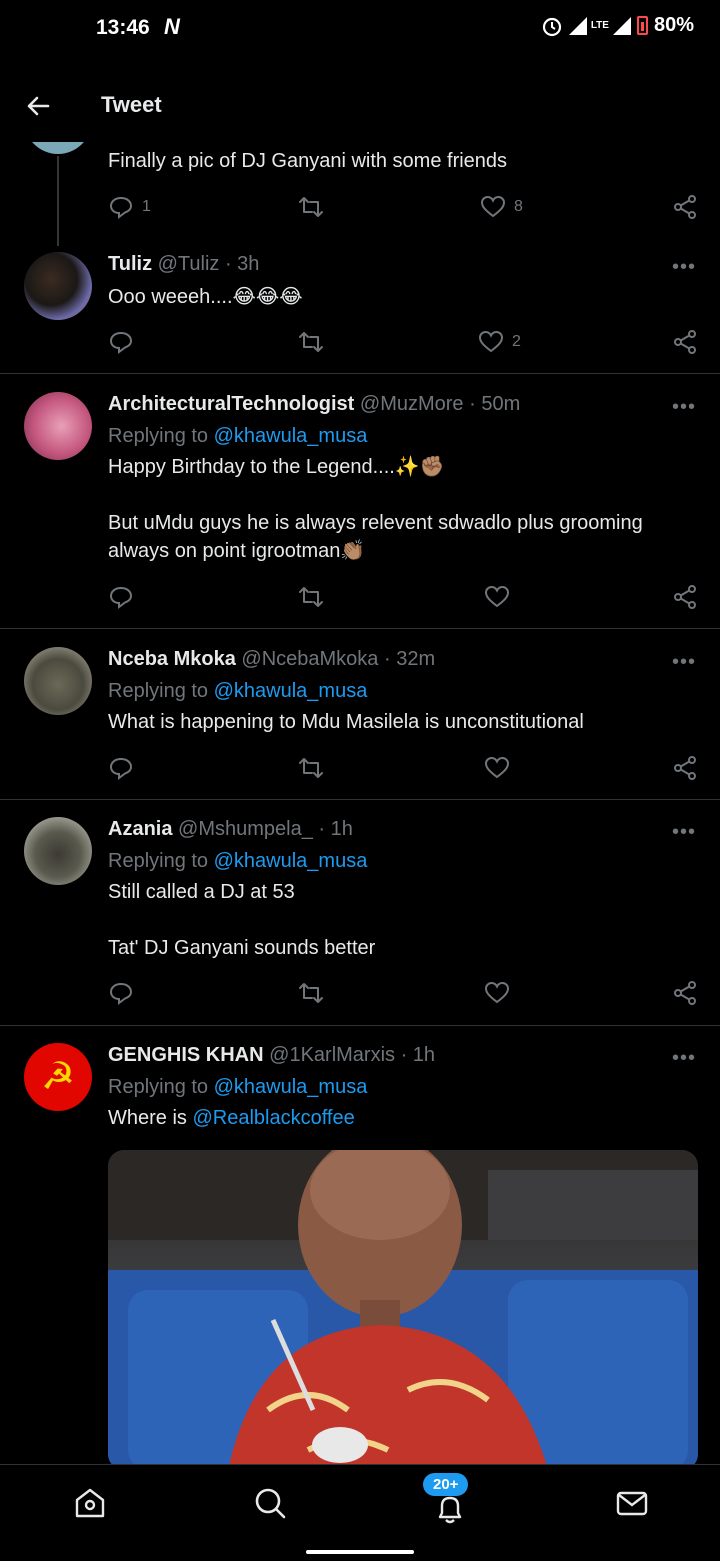  I want to click on tweet-author: ArchitecturalTechnologist @MuzMore · 50m, so click(314, 404).